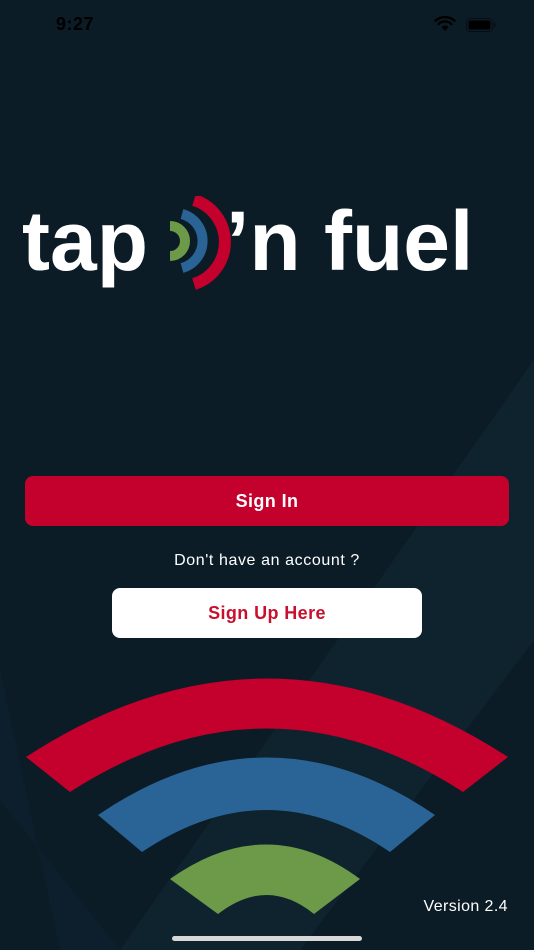  Describe the element at coordinates (200, 243) in the screenshot. I see `nfc-signal-icon` at that location.